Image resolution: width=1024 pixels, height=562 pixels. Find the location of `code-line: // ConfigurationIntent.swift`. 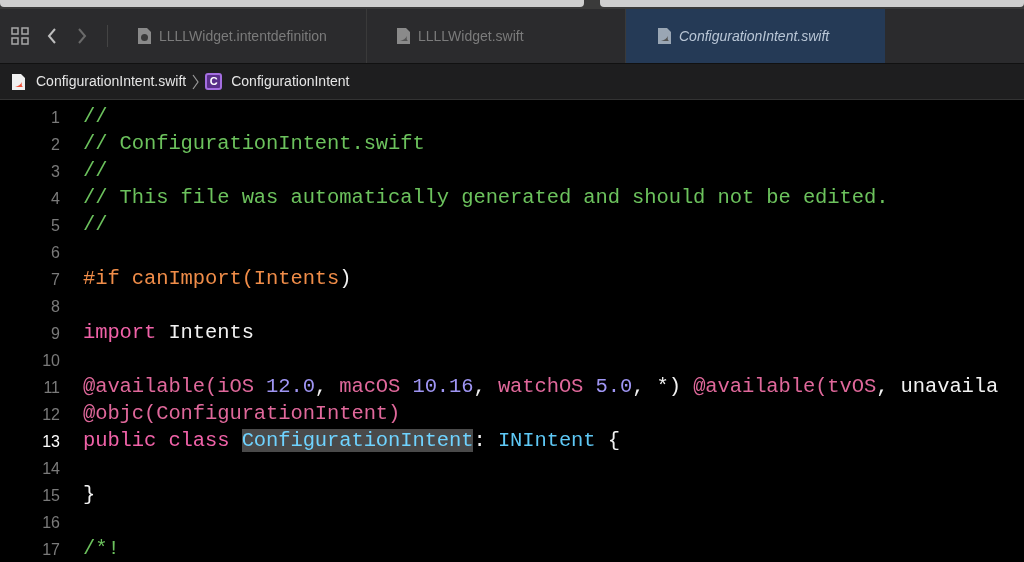

code-line: // ConfigurationIntent.swift is located at coordinates (254, 144).